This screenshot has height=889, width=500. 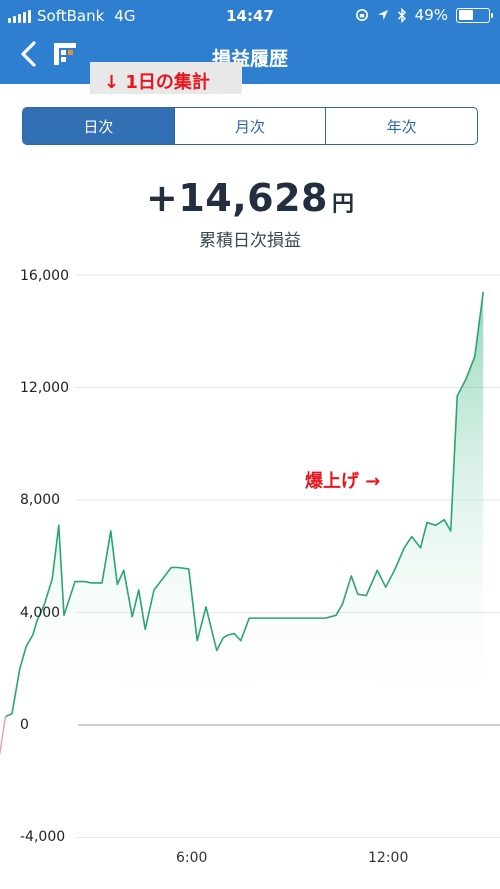 I want to click on x-tick-6: 6:00, so click(x=192, y=858).